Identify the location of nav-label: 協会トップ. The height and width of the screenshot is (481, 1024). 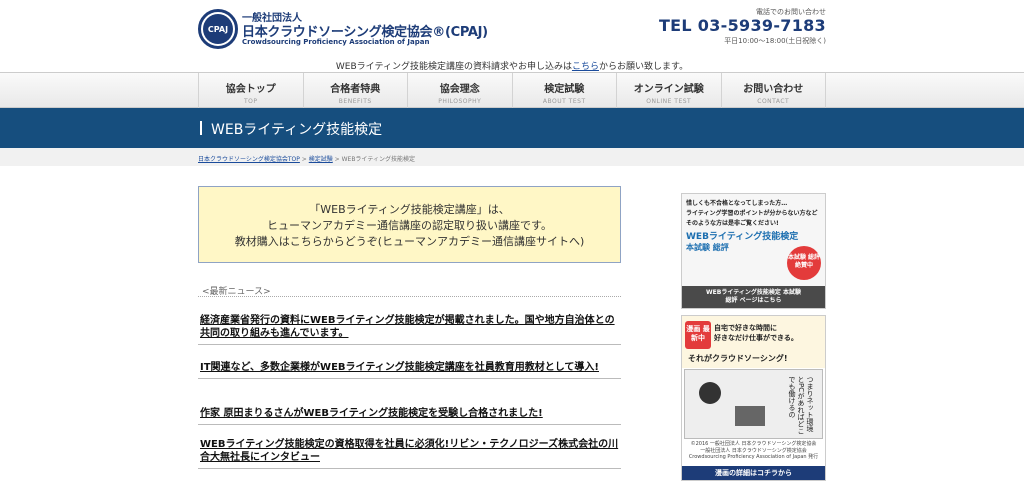
(250, 89).